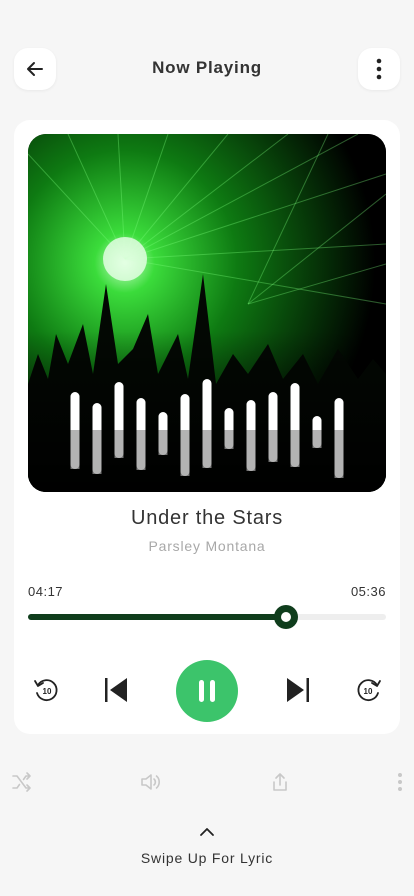 The height and width of the screenshot is (896, 414). Describe the element at coordinates (285, 617) in the screenshot. I see `progress-thumb` at that location.